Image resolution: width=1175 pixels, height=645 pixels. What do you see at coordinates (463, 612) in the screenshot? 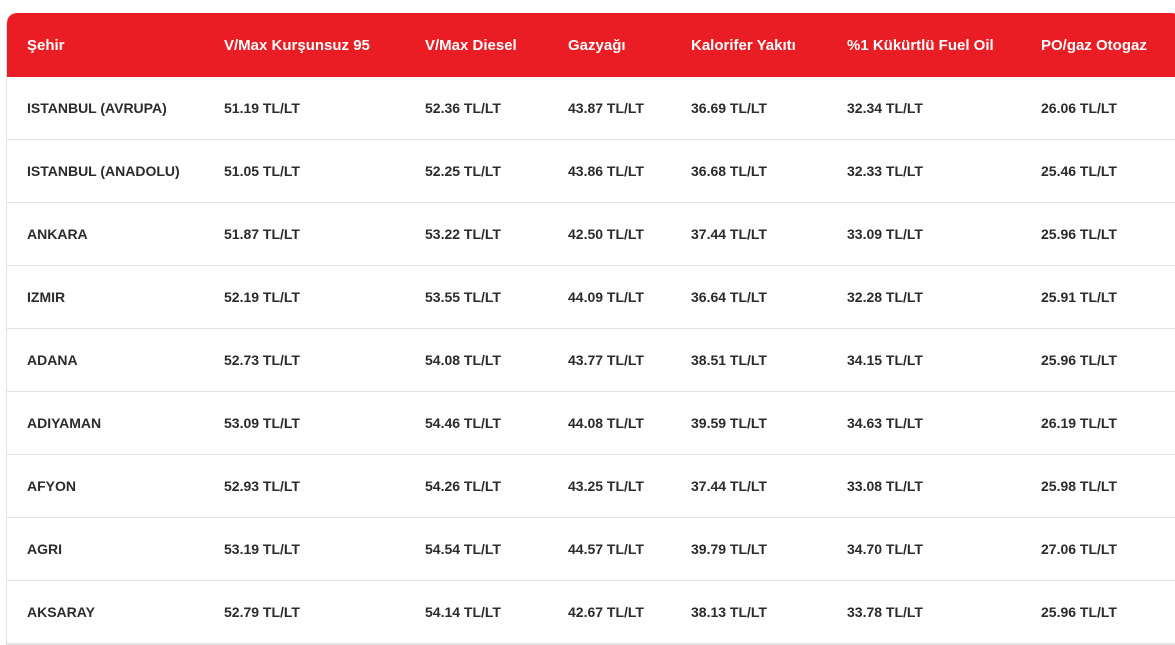
I see `vmax-diesel-cell: 54.14 TL/LT` at bounding box center [463, 612].